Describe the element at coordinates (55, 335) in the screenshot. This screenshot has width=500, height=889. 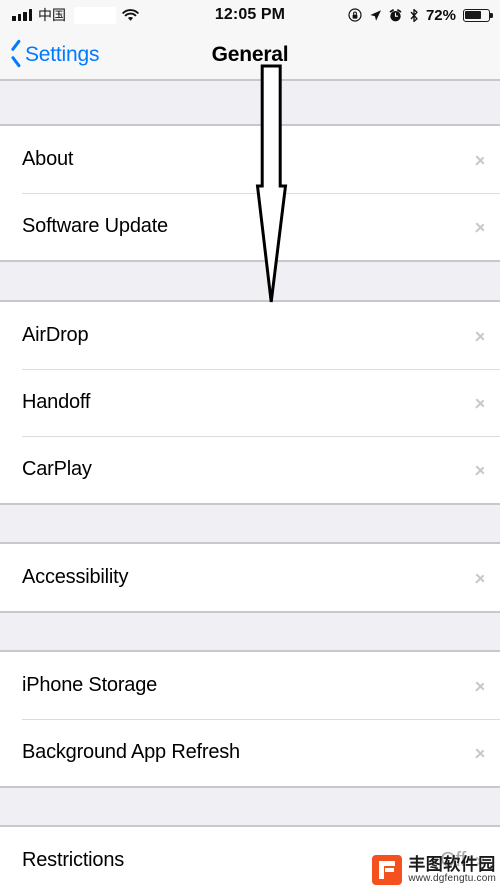
I see `list-item-label: AirDrop` at that location.